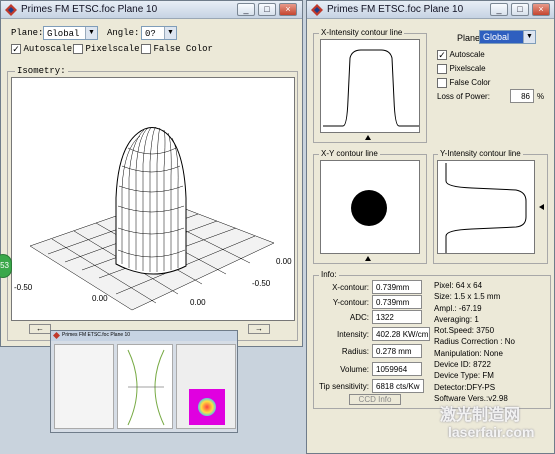 This screenshot has height=454, width=555. What do you see at coordinates (480, 415) in the screenshot?
I see `watermark-title: 激光制造网` at bounding box center [480, 415].